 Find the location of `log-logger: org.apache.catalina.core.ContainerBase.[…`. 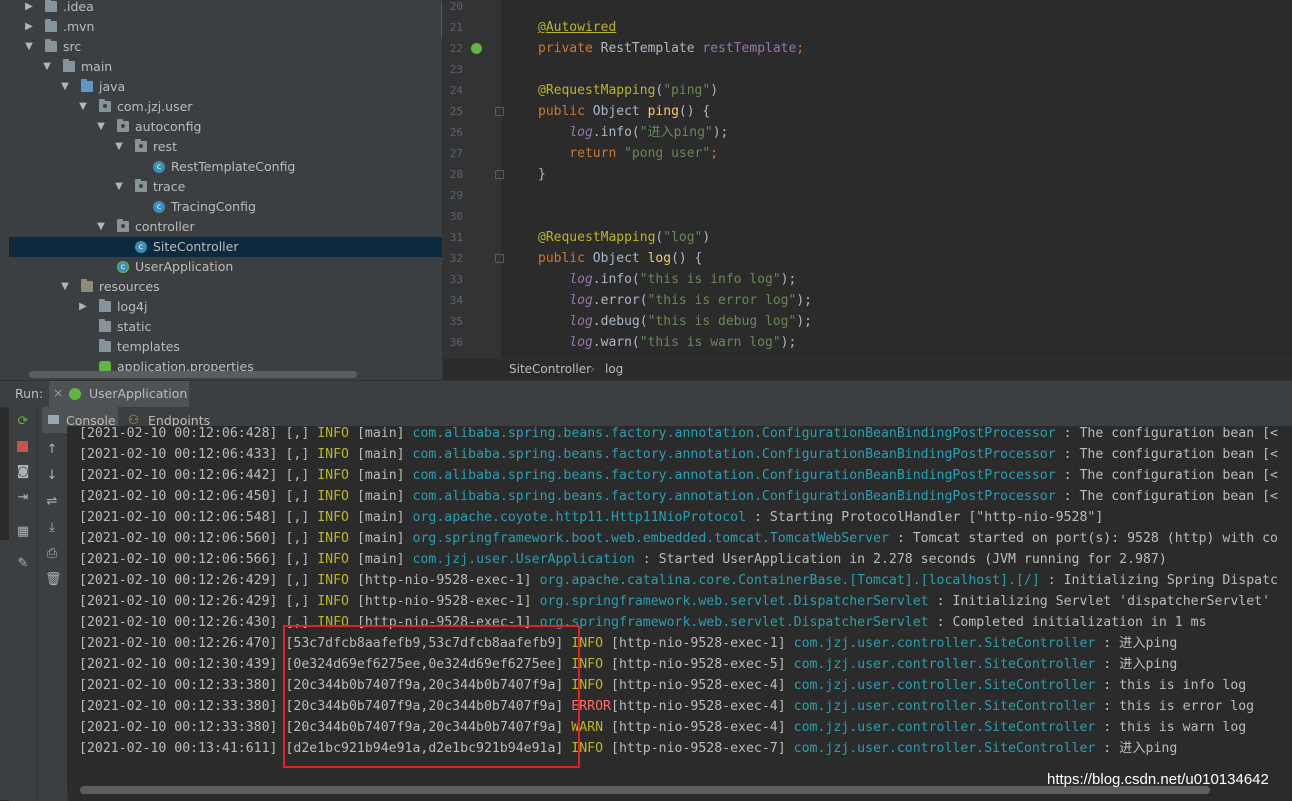

log-logger: org.apache.catalina.core.ContainerBase.[… is located at coordinates (790, 580).